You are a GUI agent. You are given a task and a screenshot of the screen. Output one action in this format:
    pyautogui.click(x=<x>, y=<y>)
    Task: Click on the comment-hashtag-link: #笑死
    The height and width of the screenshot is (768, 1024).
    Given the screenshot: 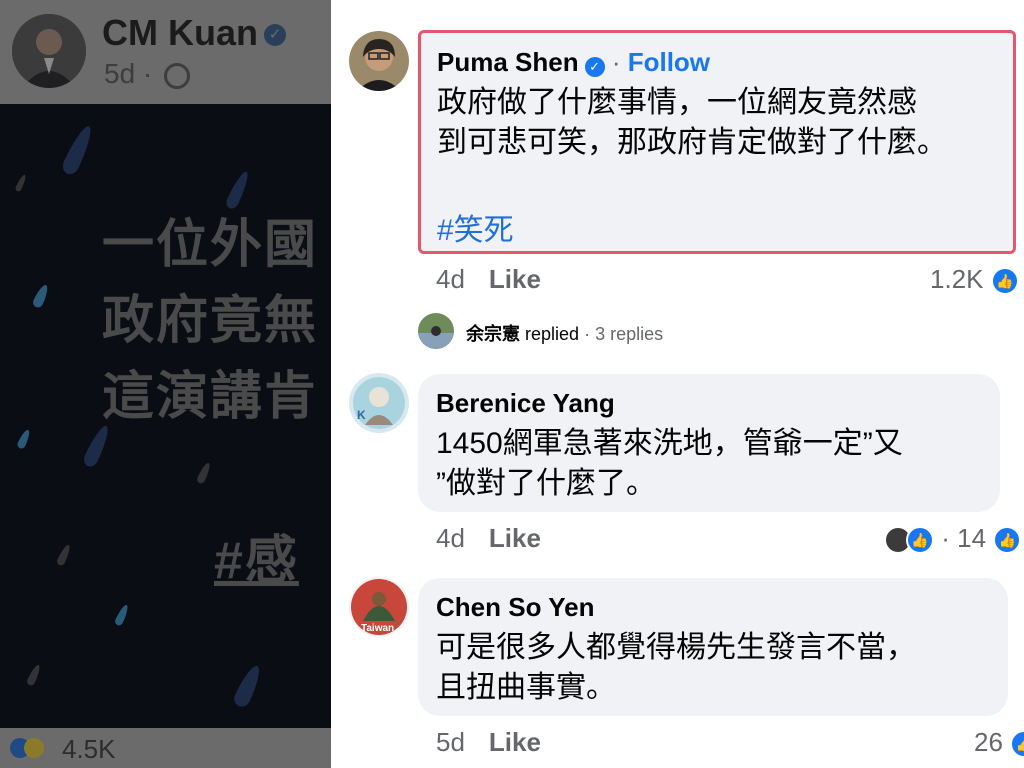 What is the action you would take?
    pyautogui.click(x=475, y=227)
    